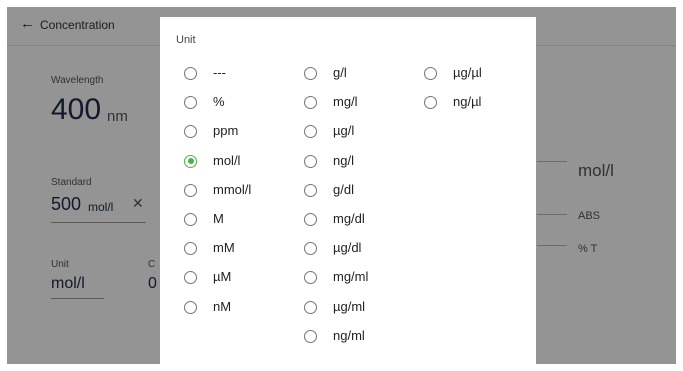  Describe the element at coordinates (467, 102) in the screenshot. I see `unit-option-label: ng/µl` at that location.